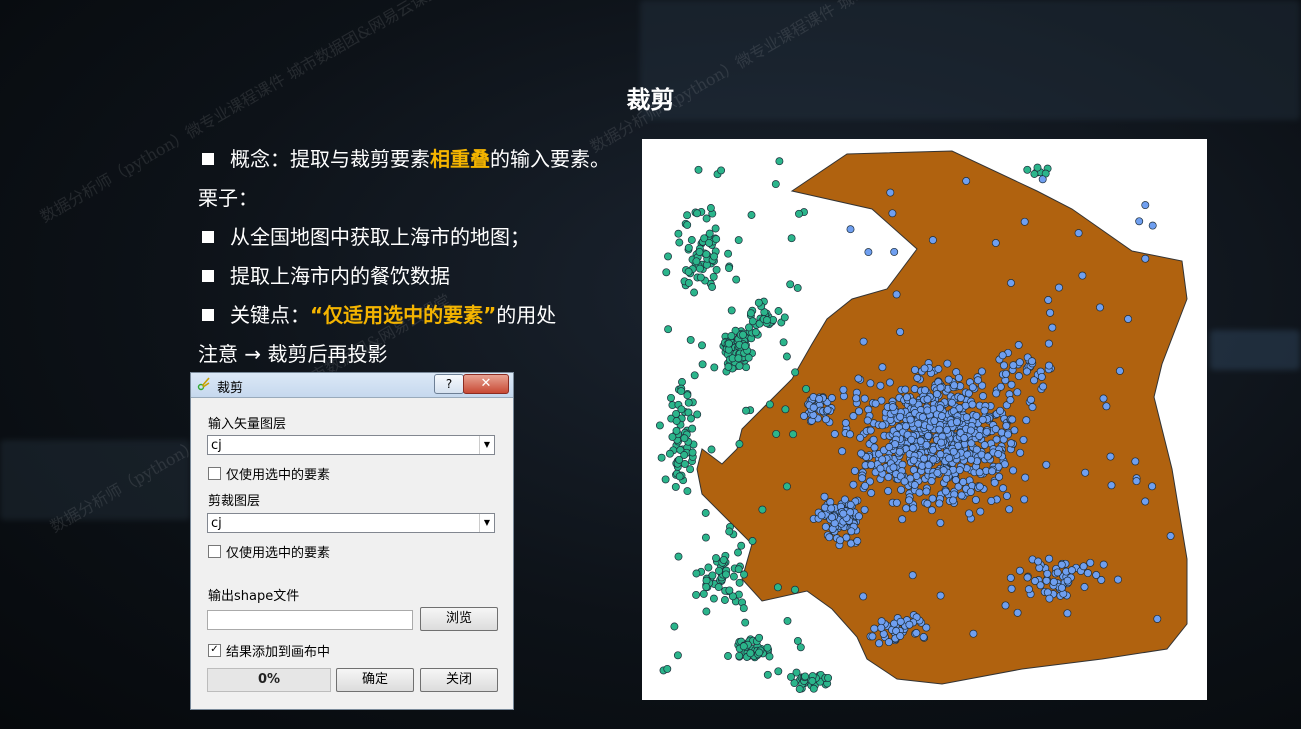 The width and height of the screenshot is (1301, 729). Describe the element at coordinates (459, 619) in the screenshot. I see `browse-button: 浏览` at that location.